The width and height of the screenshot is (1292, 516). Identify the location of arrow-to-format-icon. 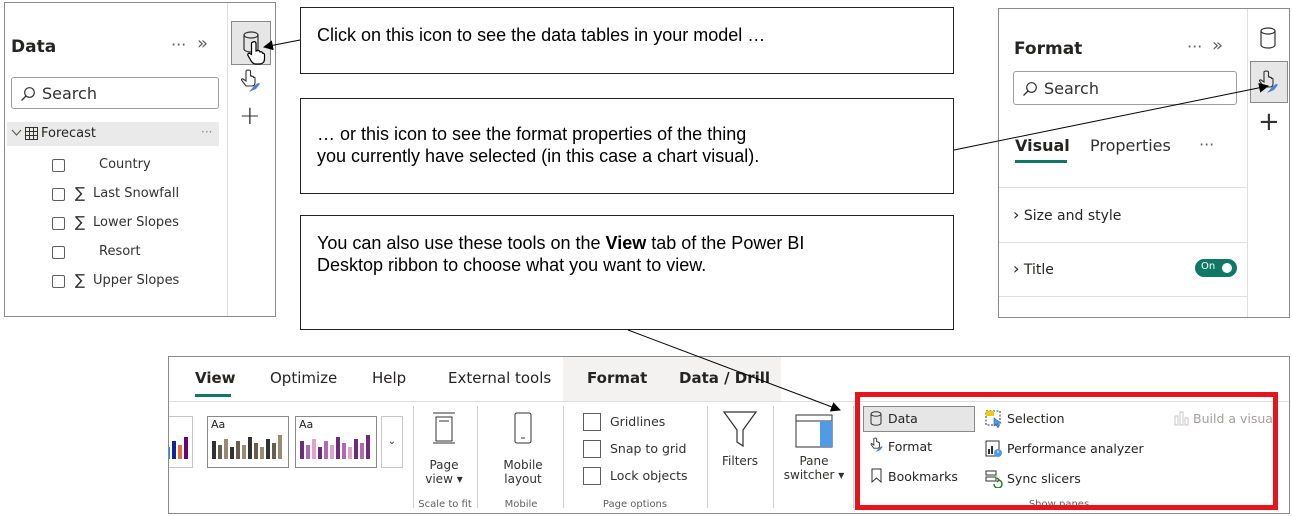
(1111, 116).